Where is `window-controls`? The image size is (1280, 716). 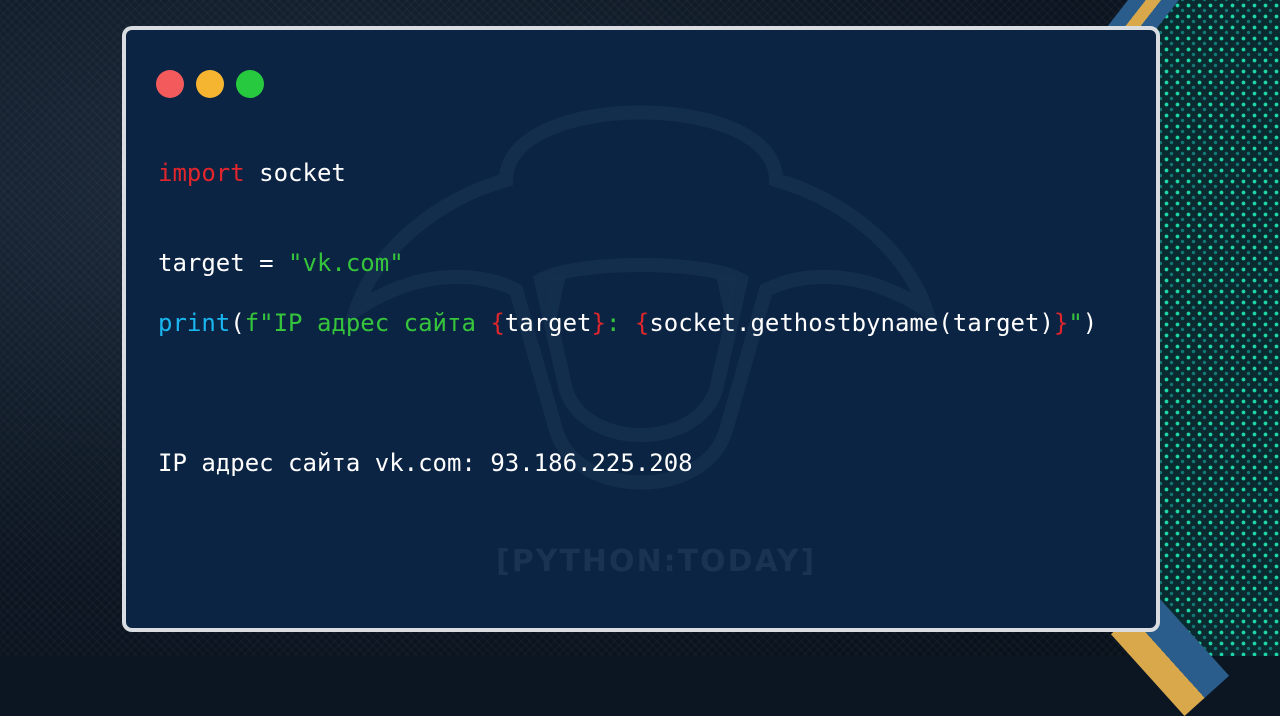
window-controls is located at coordinates (210, 84).